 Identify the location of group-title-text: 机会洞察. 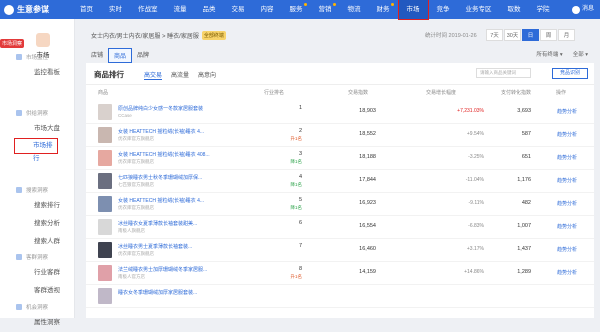
(37, 308).